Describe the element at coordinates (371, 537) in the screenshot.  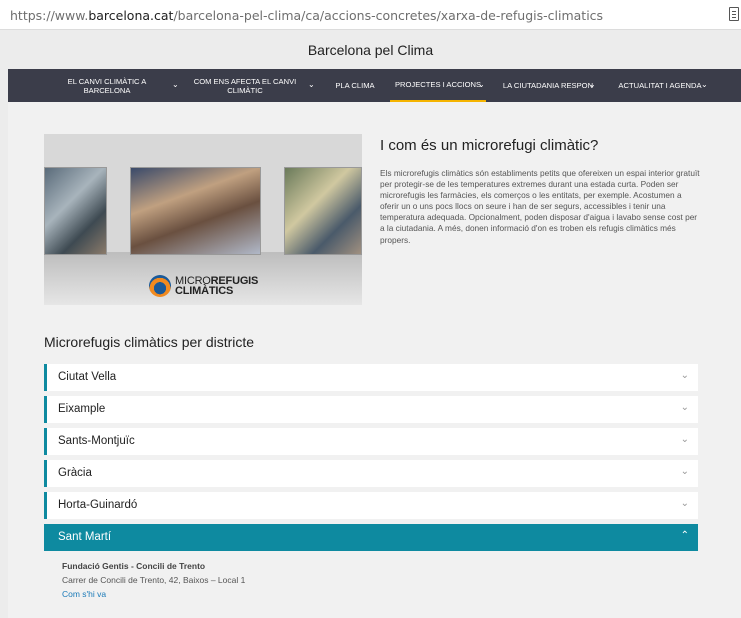
I see `district-accordion-sant-marti: Sant Martí ⌃` at that location.